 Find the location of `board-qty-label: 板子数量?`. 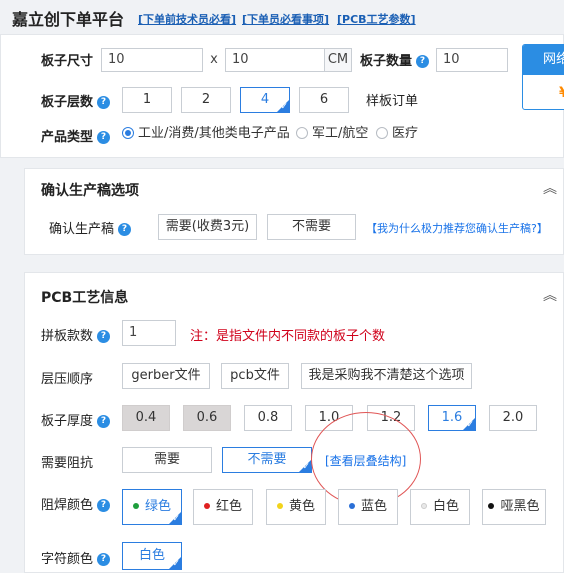

board-qty-label: 板子数量? is located at coordinates (395, 59).